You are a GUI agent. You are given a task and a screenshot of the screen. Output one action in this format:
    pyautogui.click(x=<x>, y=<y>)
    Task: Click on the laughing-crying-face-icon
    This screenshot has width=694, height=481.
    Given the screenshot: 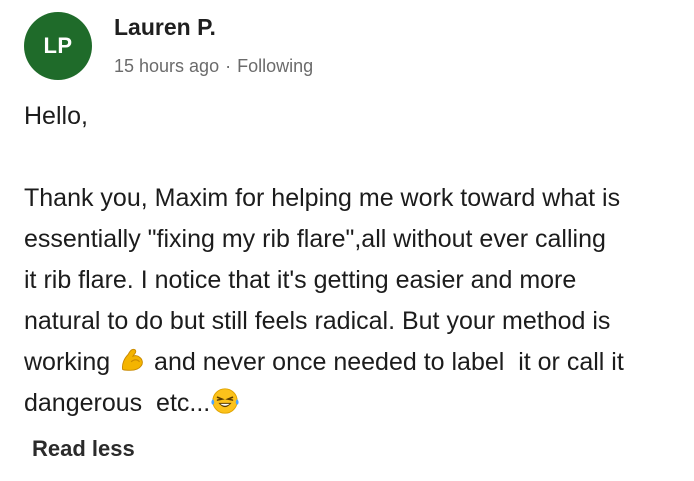 What is the action you would take?
    pyautogui.click(x=225, y=401)
    